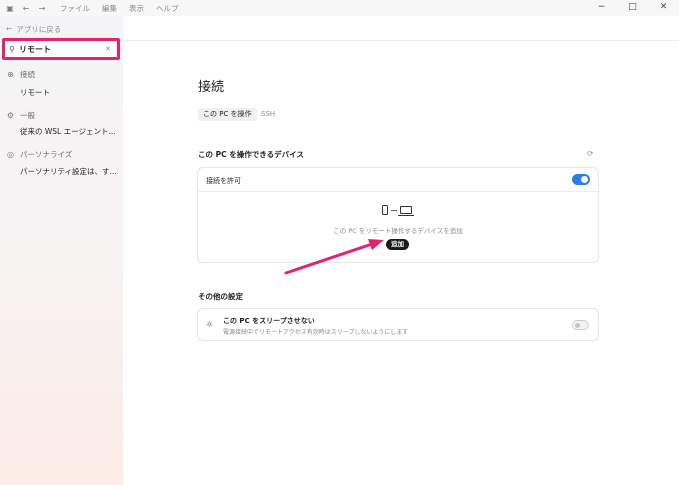 Image resolution: width=679 pixels, height=485 pixels. What do you see at coordinates (398, 231) in the screenshot?
I see `no-devices-message: この PC をリモート操作するデバイスを追加` at bounding box center [398, 231].